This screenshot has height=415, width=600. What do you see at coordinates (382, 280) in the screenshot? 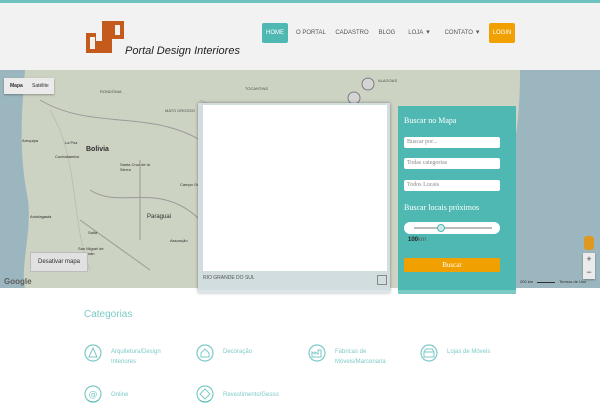
I see `popup-resize-icon` at bounding box center [382, 280].